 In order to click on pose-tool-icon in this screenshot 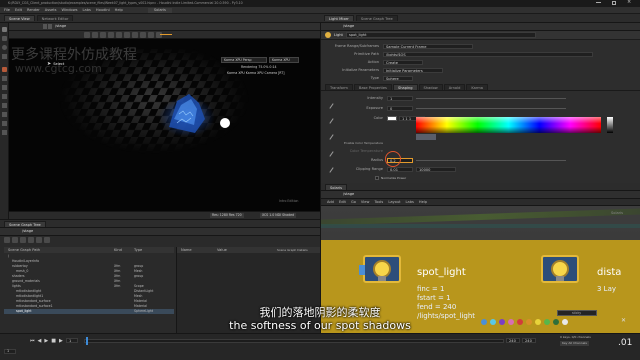, I will do `click(4, 123)`.